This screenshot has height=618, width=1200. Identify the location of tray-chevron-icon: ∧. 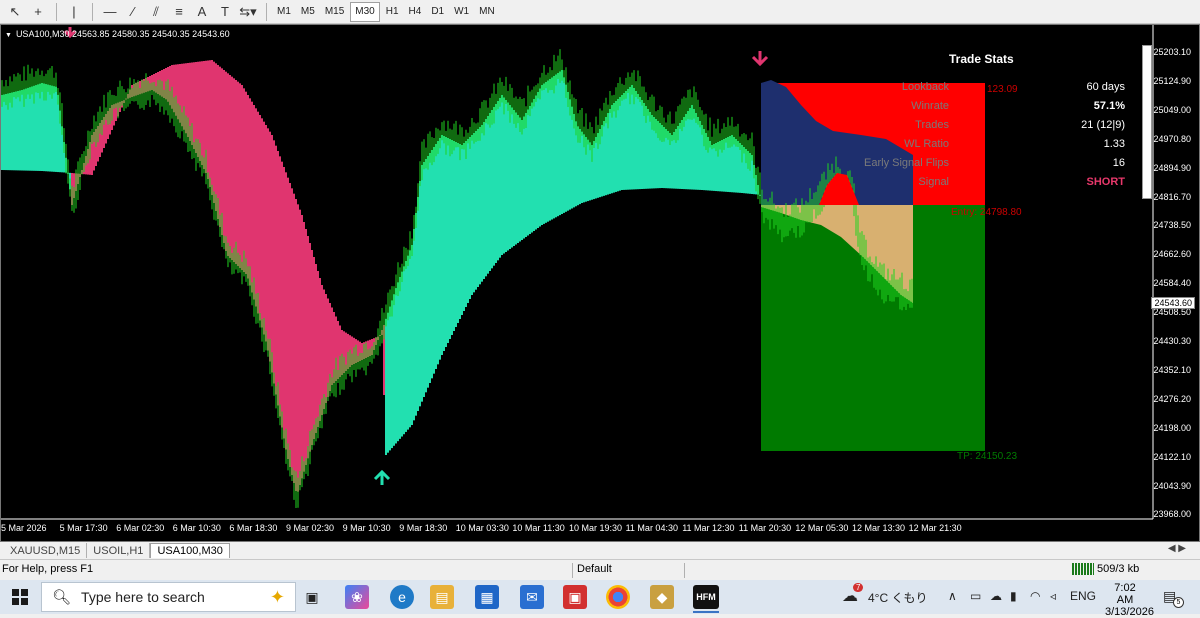
(952, 596).